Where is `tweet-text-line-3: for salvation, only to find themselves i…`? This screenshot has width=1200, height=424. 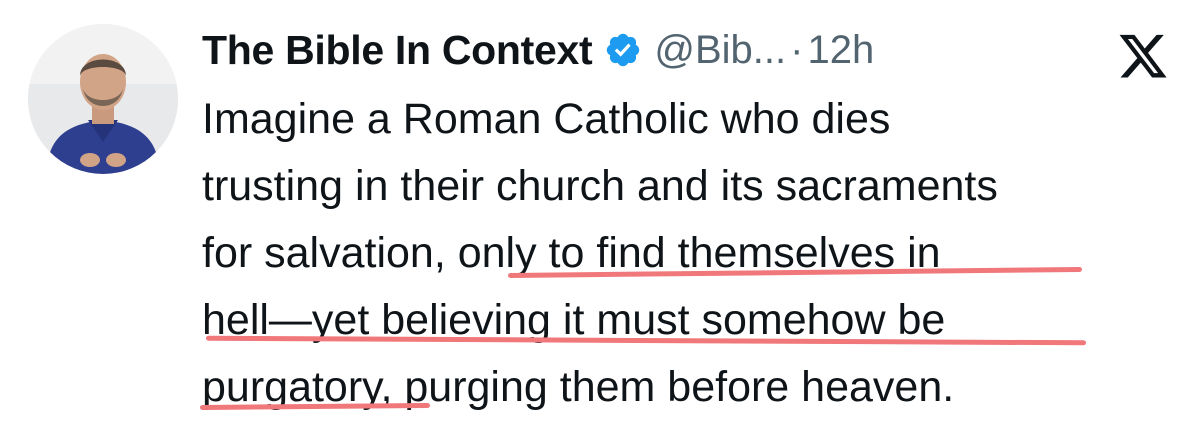 tweet-text-line-3: for salvation, only to find themselves i… is located at coordinates (571, 253).